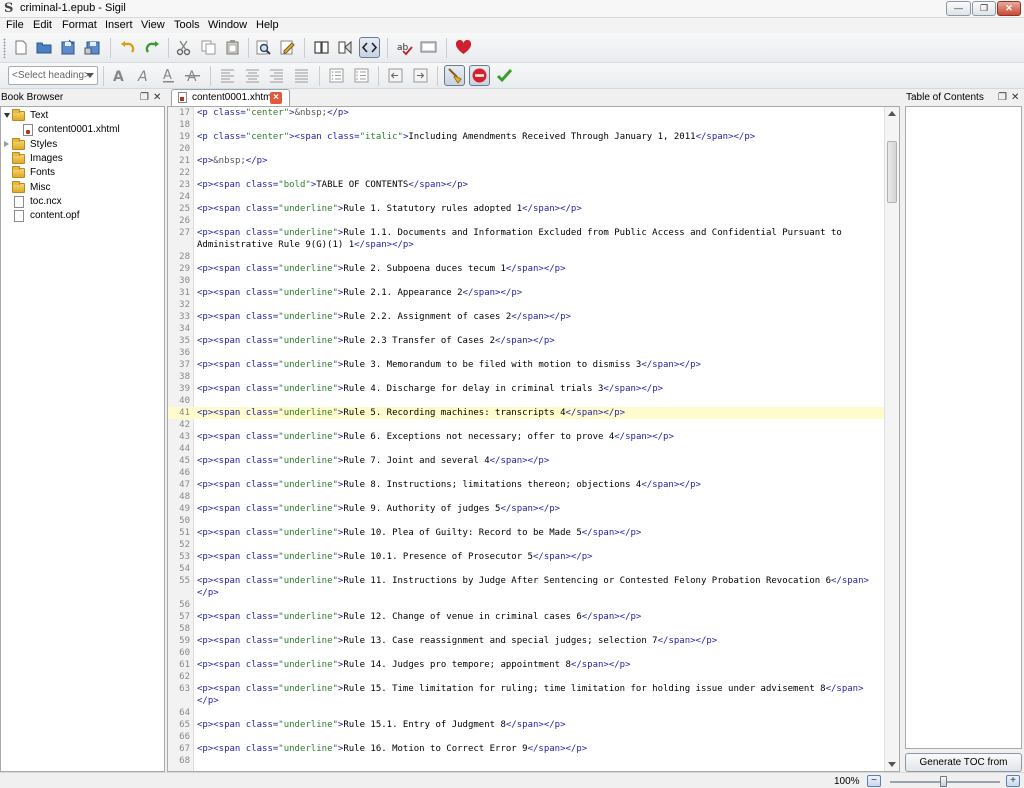  Describe the element at coordinates (4, 48) in the screenshot. I see `toolbar-grip` at that location.